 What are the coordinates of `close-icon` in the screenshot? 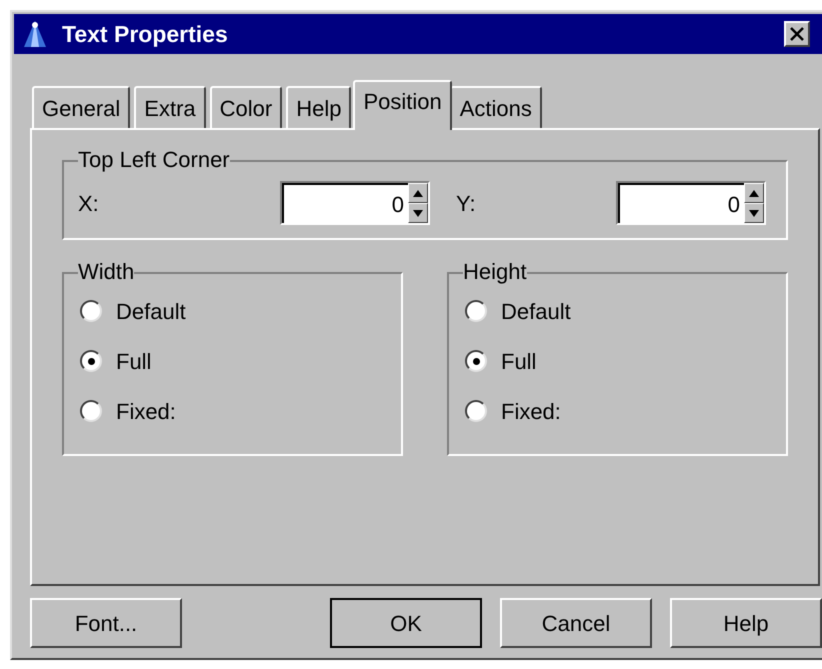 It's located at (797, 34).